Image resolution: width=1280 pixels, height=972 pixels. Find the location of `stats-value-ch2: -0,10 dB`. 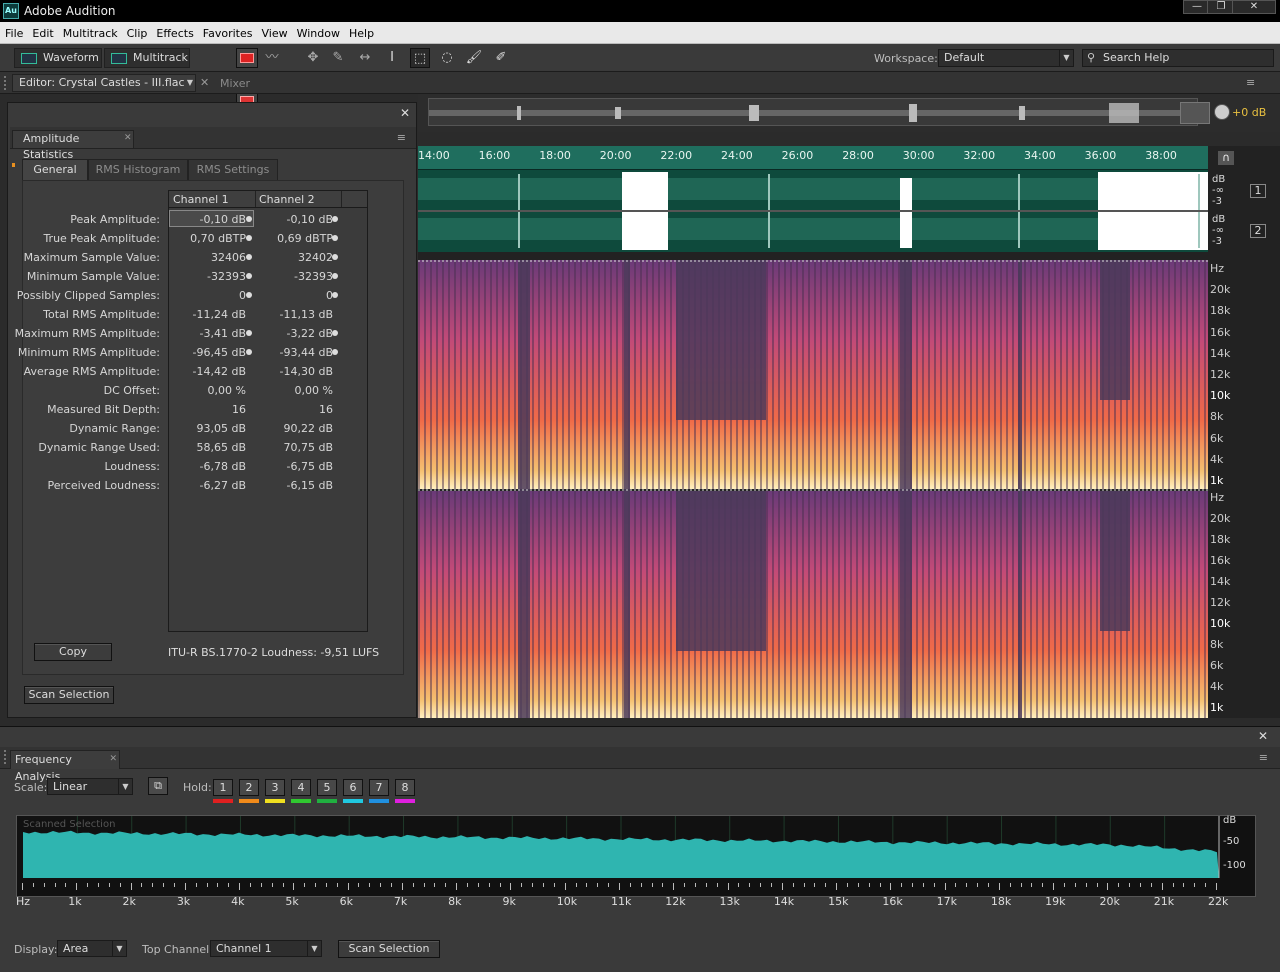

stats-value-ch2: -0,10 dB is located at coordinates (298, 219).